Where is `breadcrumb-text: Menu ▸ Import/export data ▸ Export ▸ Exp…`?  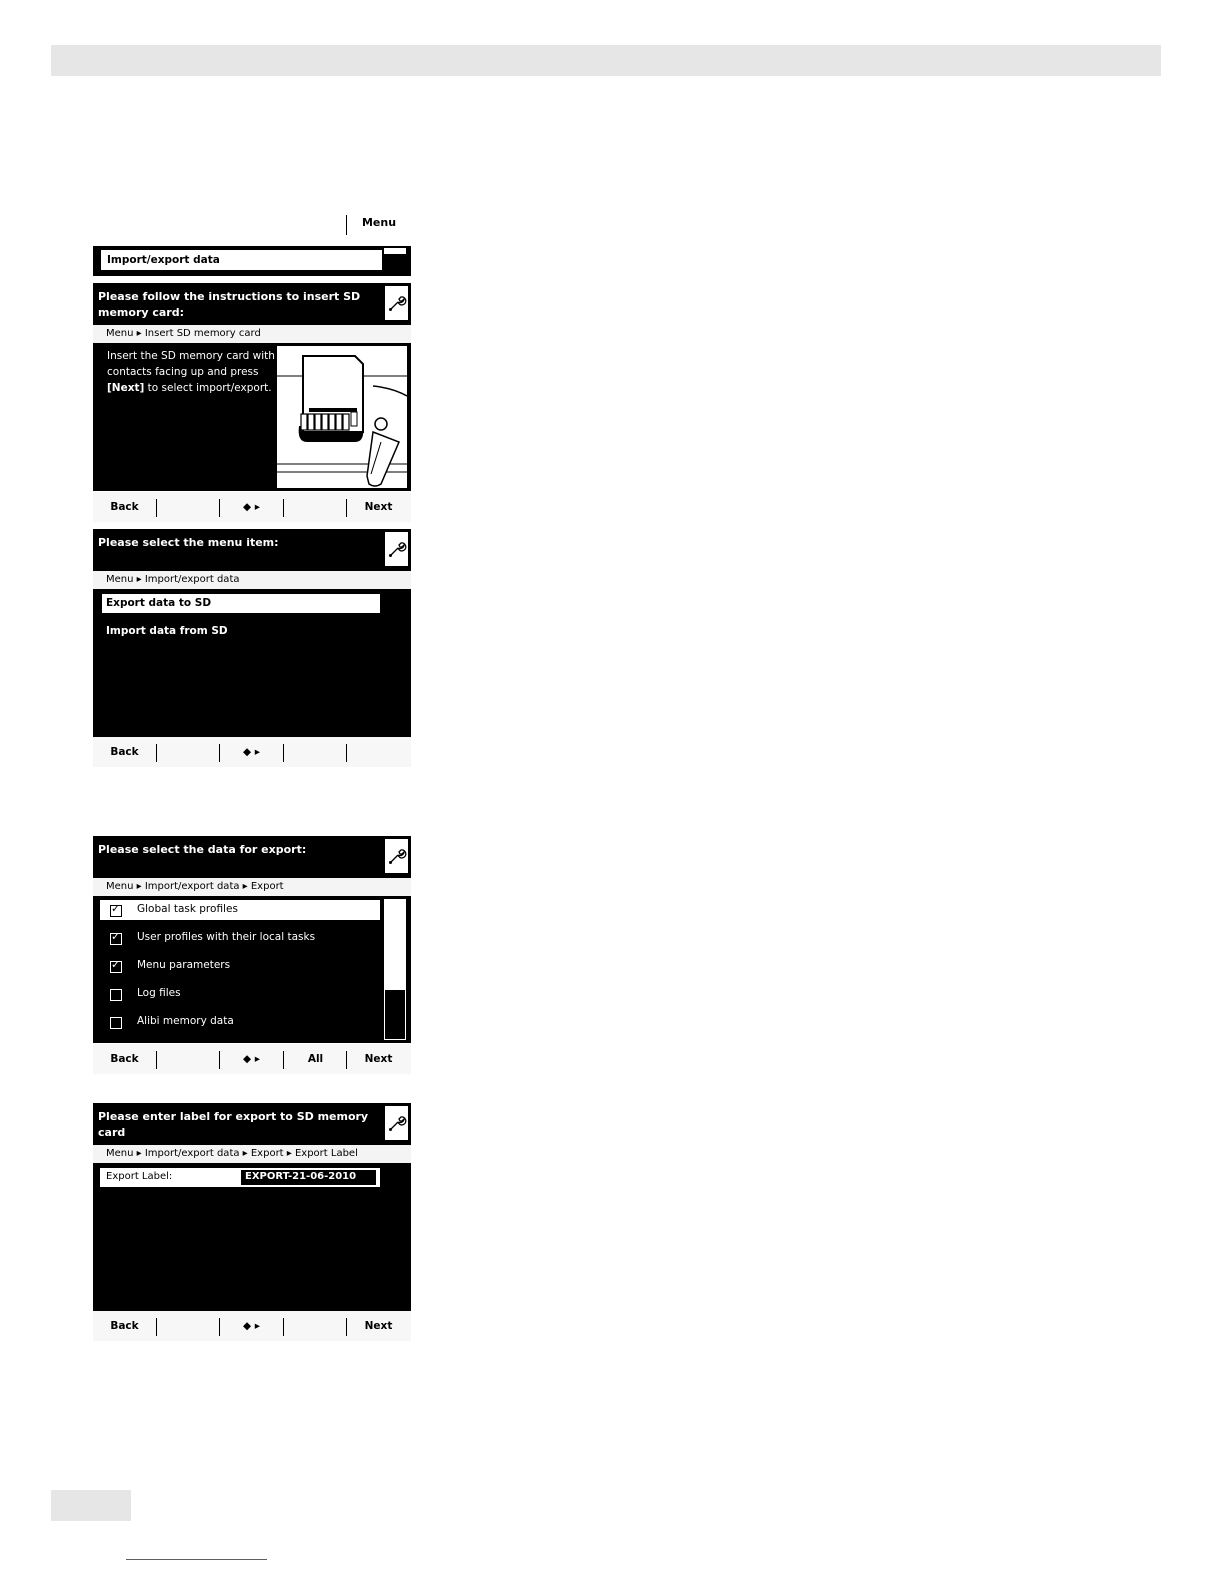 breadcrumb-text: Menu ▸ Import/export data ▸ Export ▸ Exp… is located at coordinates (232, 1153).